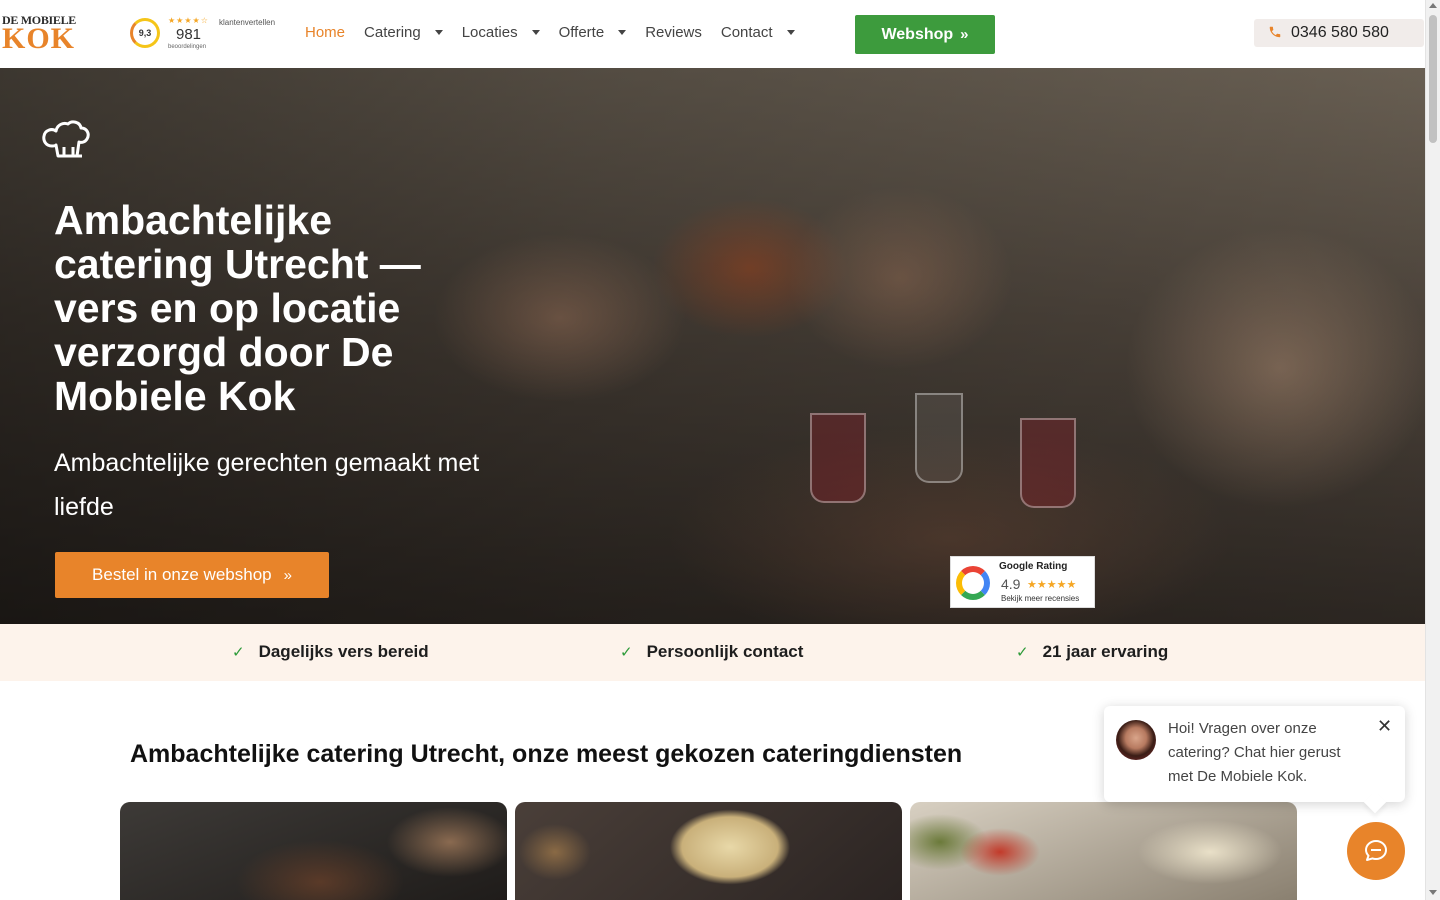 Image resolution: width=1440 pixels, height=900 pixels. Describe the element at coordinates (917, 34) in the screenshot. I see `webshop-button-label: Webshop` at that location.